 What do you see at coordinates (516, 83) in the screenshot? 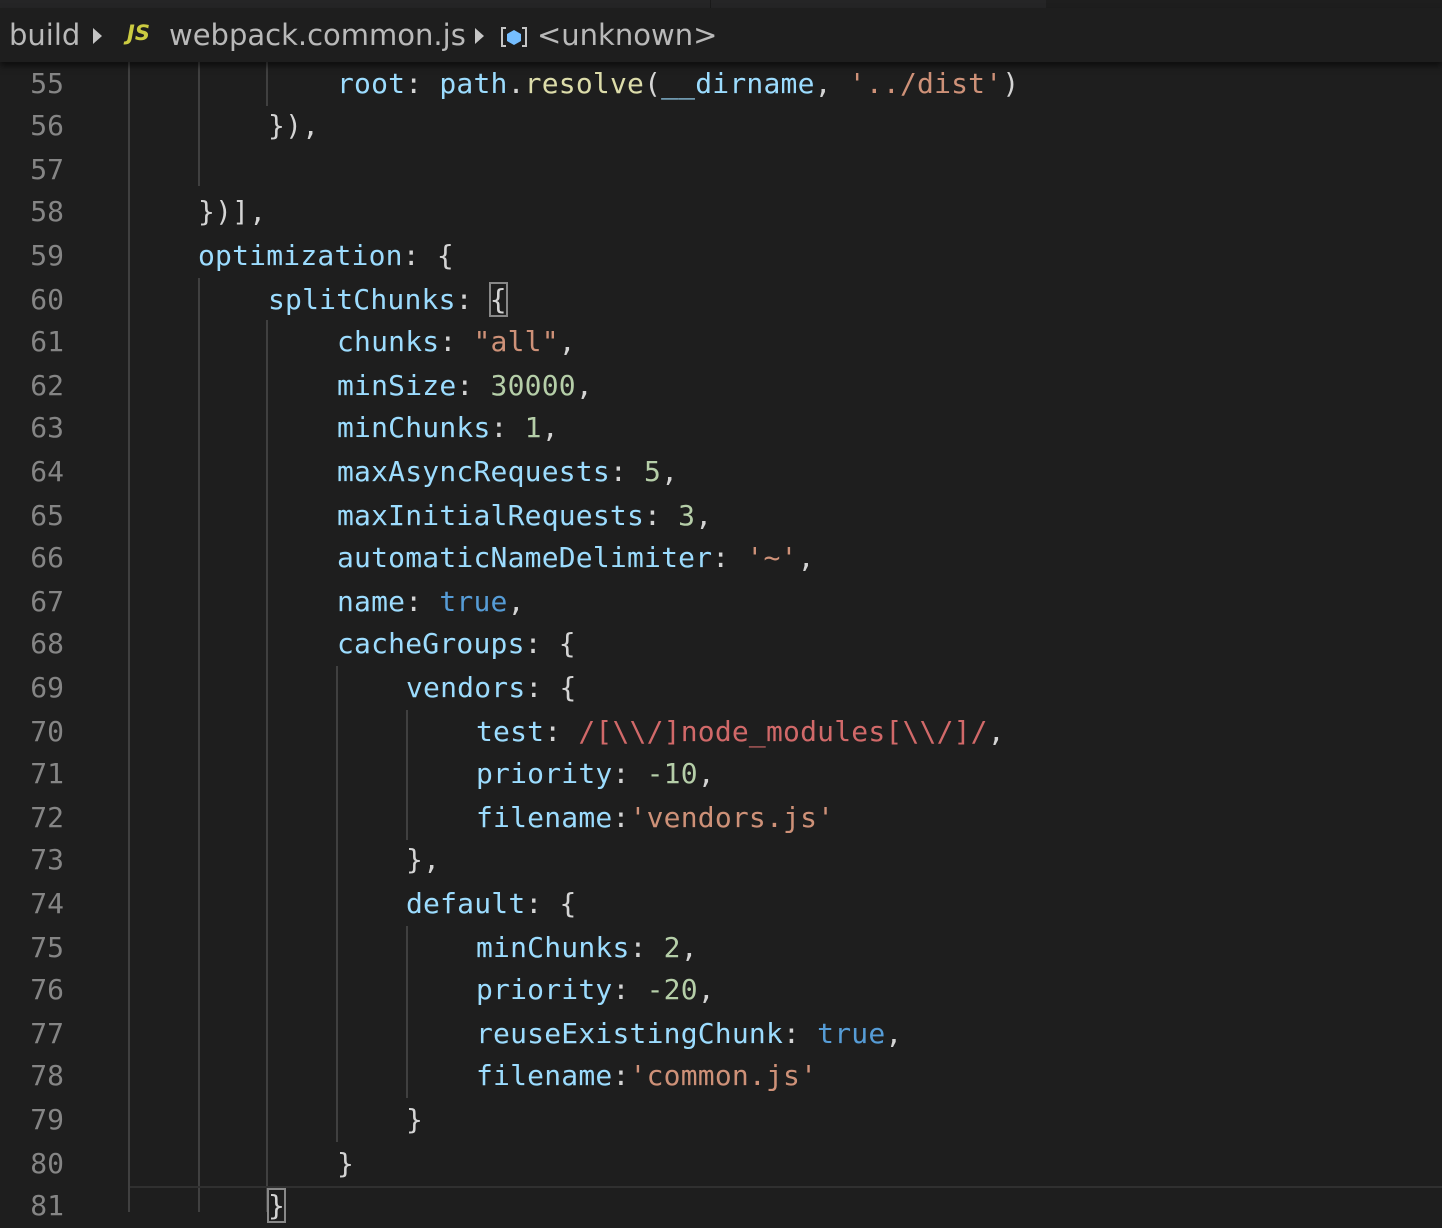
I see `code-token: .` at bounding box center [516, 83].